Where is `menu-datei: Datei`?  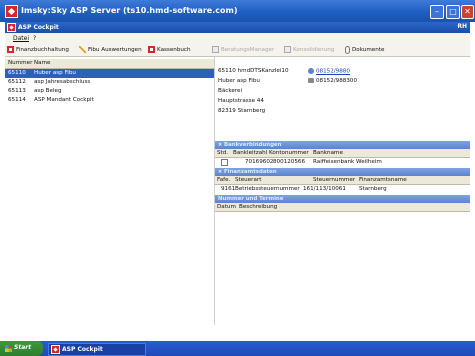 menu-datei: Datei is located at coordinates (21, 38).